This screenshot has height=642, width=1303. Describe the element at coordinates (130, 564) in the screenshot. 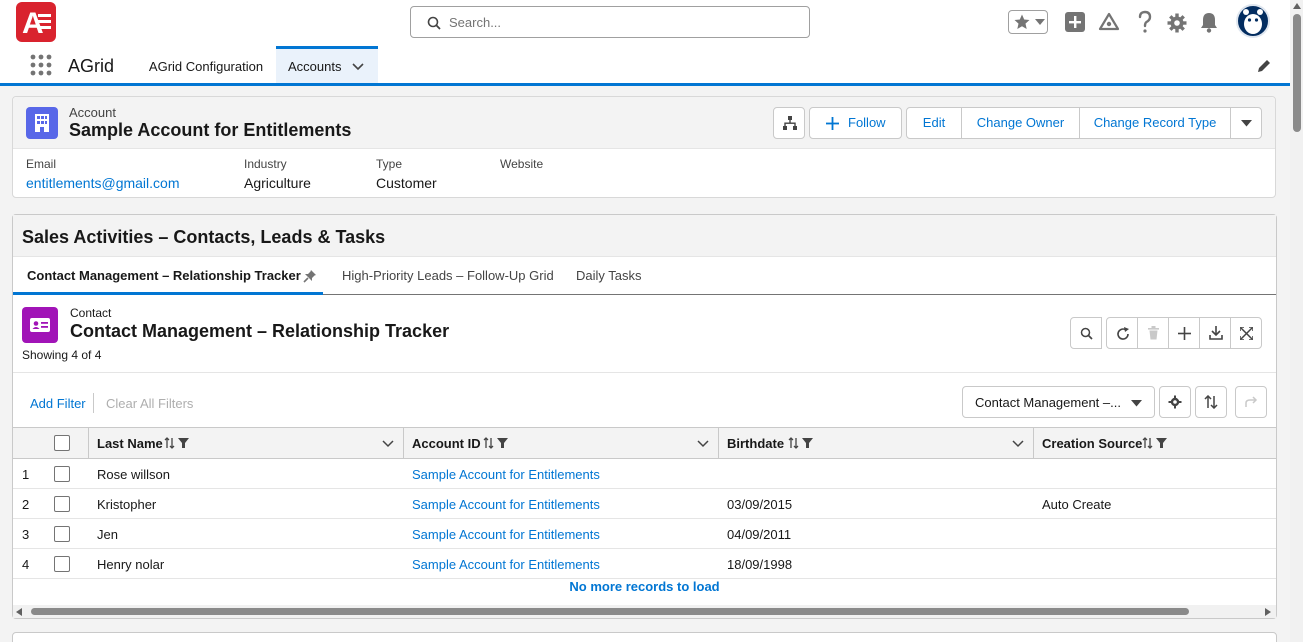

I see `cell-last-name: Henry nolar` at that location.